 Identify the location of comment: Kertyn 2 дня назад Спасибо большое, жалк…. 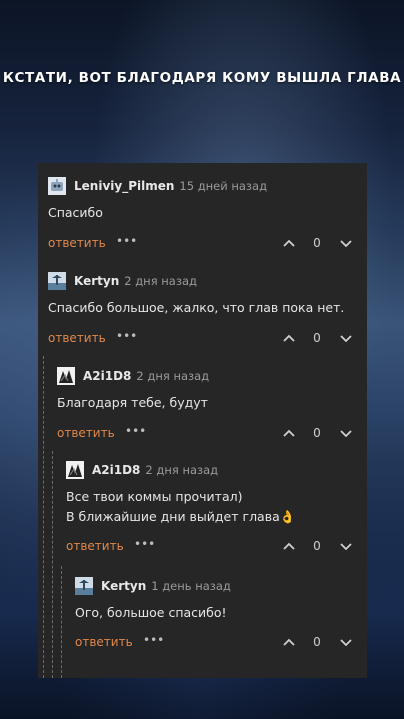
(200, 311).